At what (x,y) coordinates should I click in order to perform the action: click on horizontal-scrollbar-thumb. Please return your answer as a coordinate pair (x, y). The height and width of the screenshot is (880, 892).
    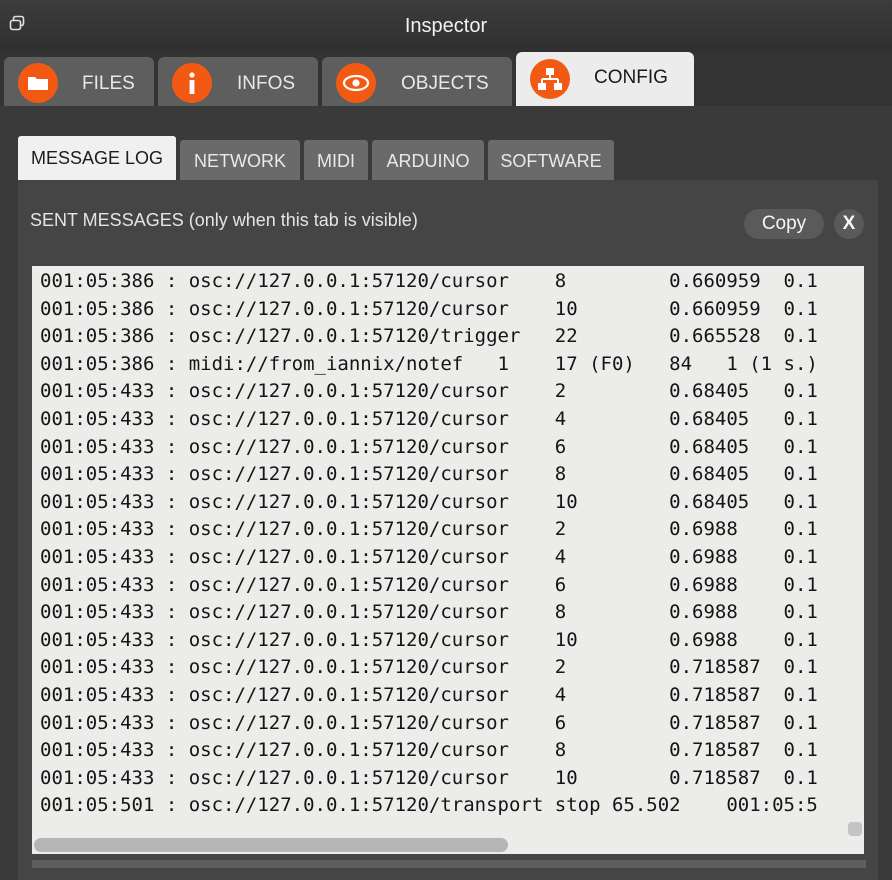
    Looking at the image, I should click on (271, 845).